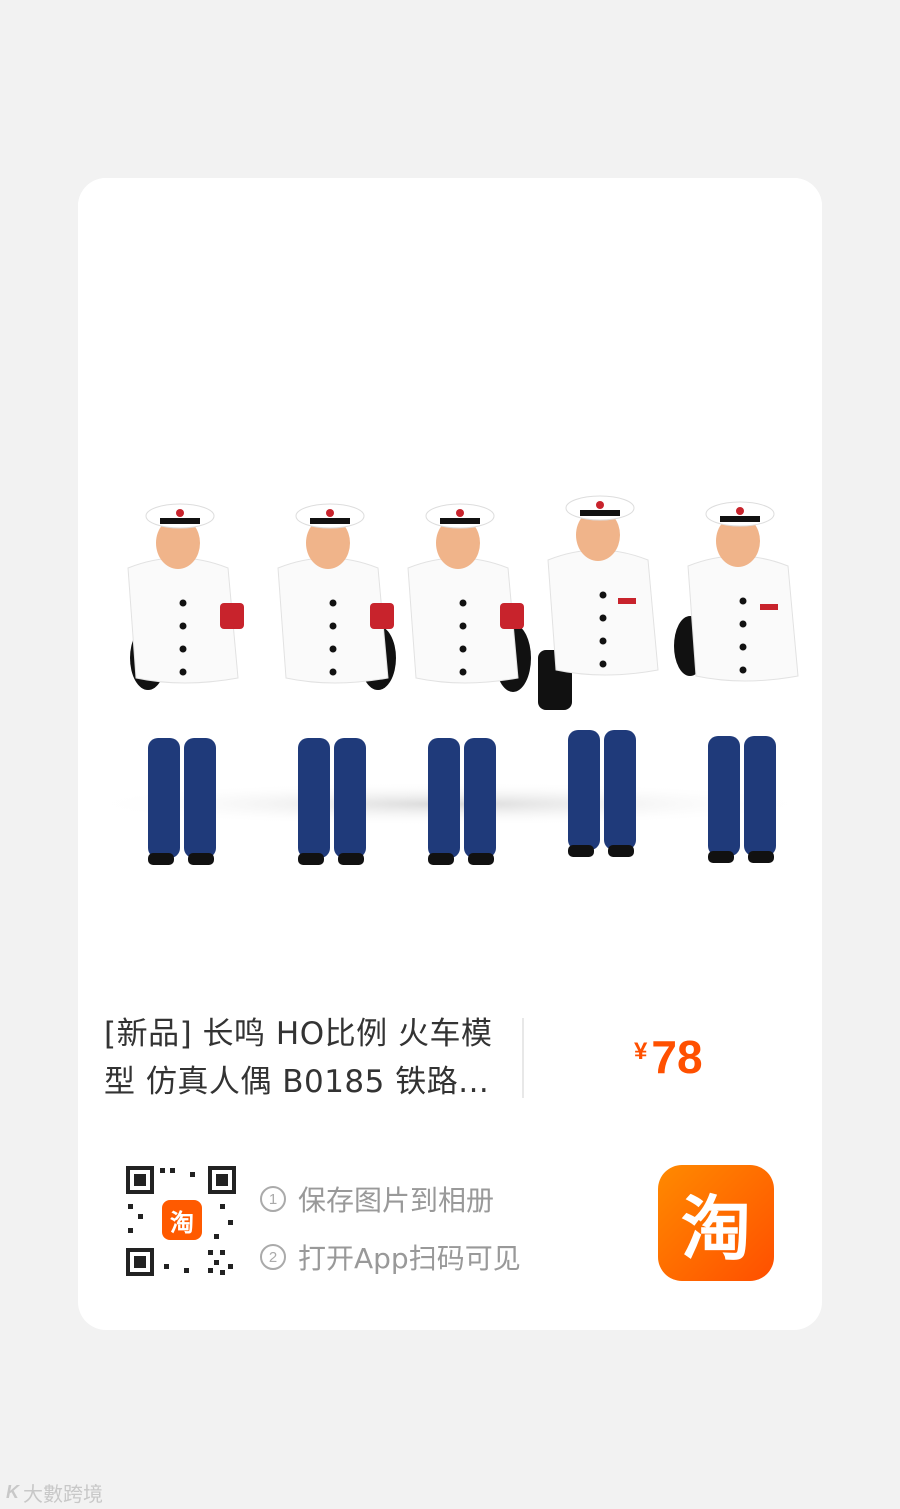 The height and width of the screenshot is (1509, 900). What do you see at coordinates (677, 1057) in the screenshot?
I see `price-value: 78` at bounding box center [677, 1057].